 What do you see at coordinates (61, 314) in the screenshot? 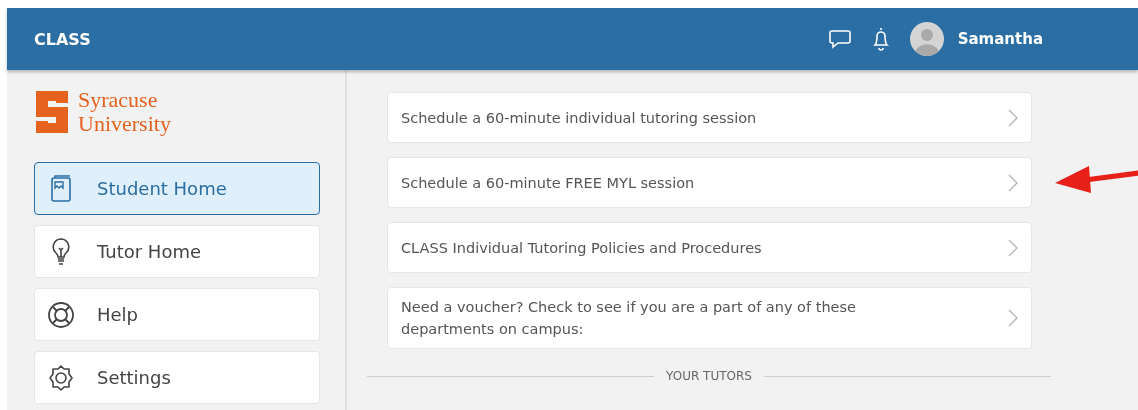
I see `lifebuoy-icon` at bounding box center [61, 314].